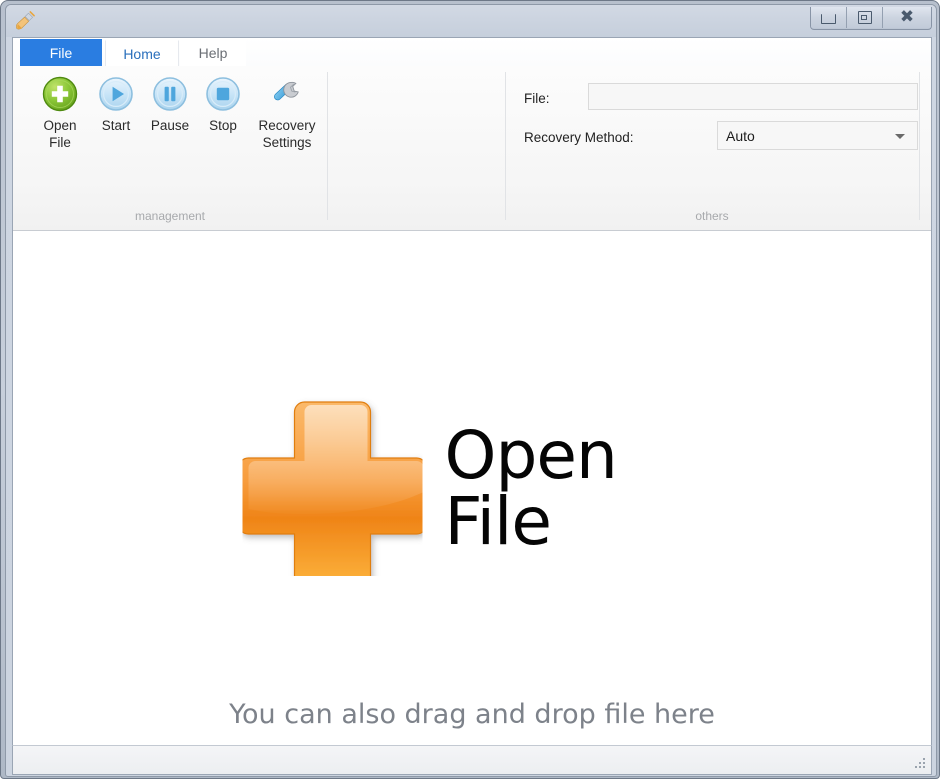  Describe the element at coordinates (471, 21) in the screenshot. I see `title-bar: ✖` at that location.